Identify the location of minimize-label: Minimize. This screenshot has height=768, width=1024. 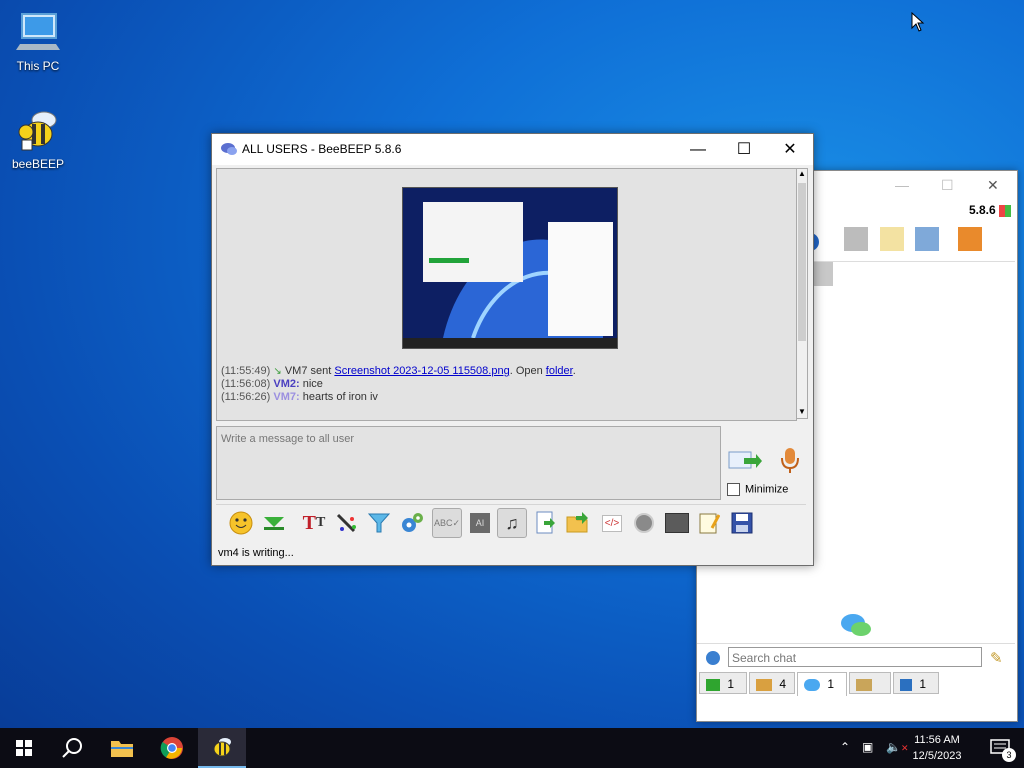
(767, 489).